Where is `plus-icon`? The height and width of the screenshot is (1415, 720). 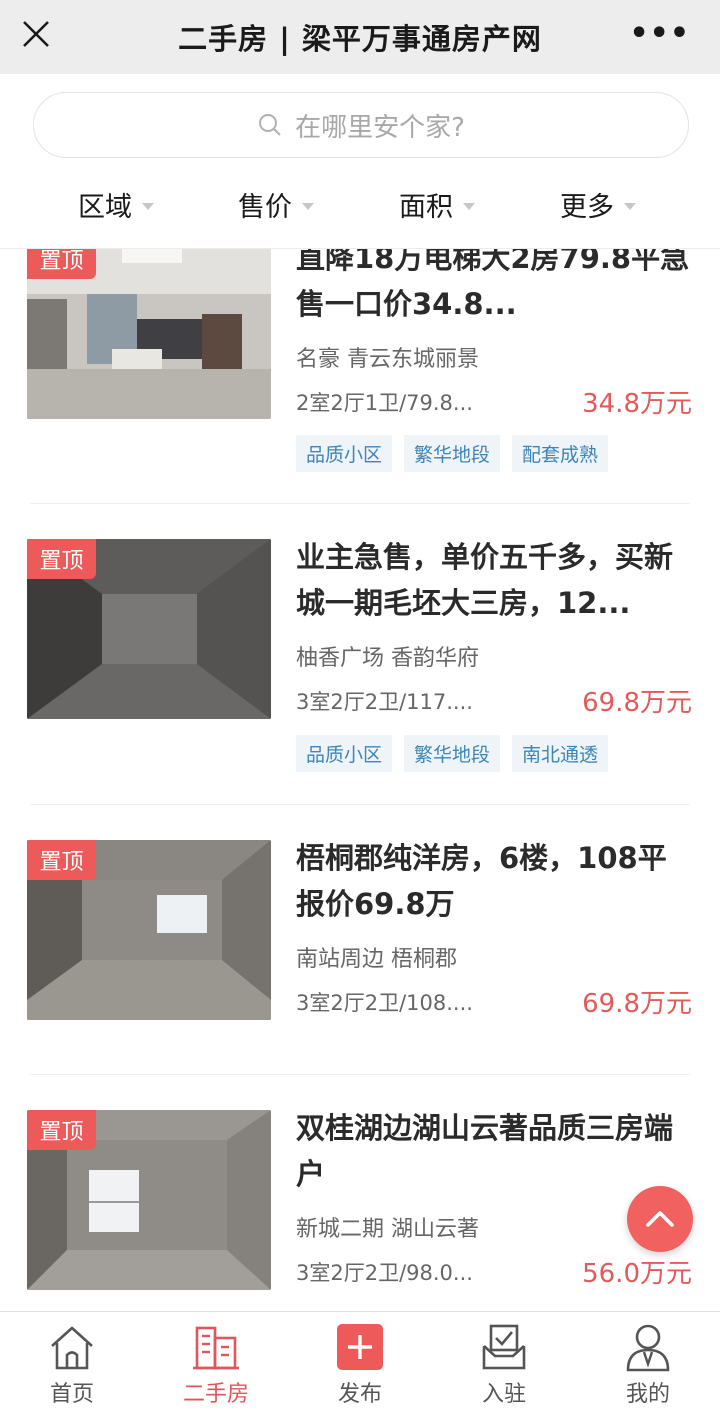 plus-icon is located at coordinates (360, 1347).